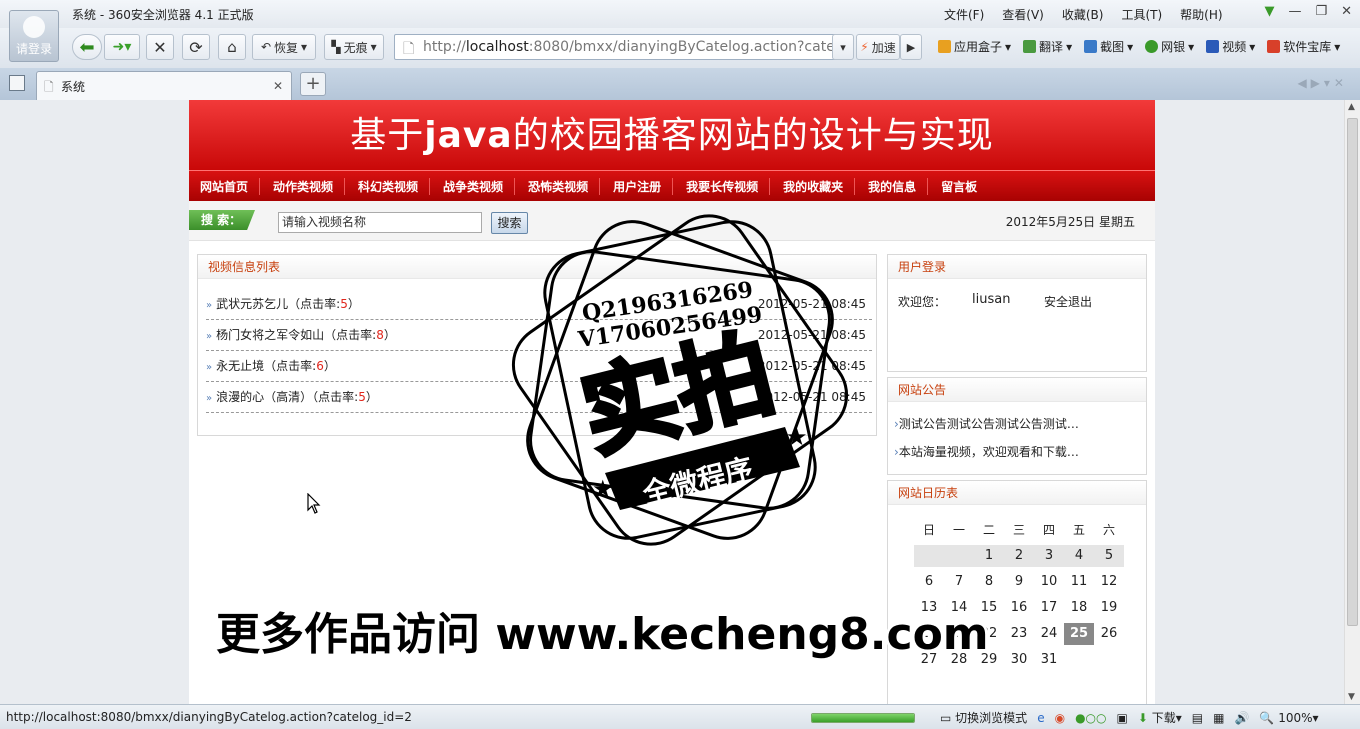 Image resolution: width=1360 pixels, height=729 pixels. Describe the element at coordinates (1019, 634) in the screenshot. I see `calendar-day: 23` at that location.